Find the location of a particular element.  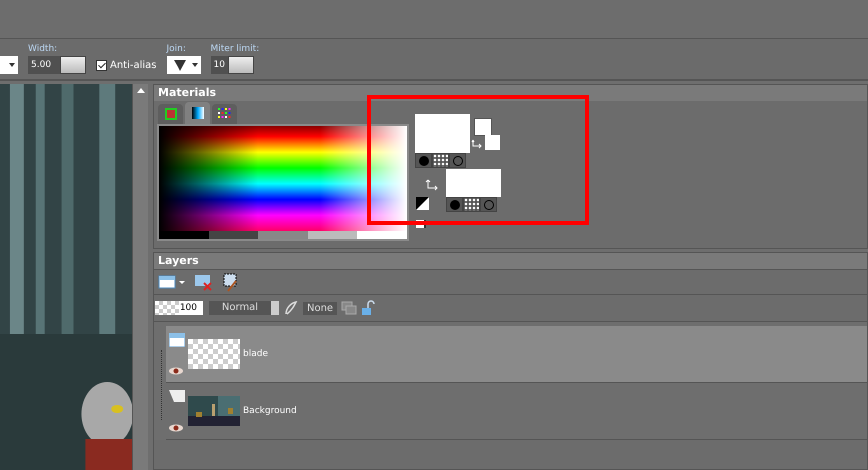

new-layer-icon is located at coordinates (172, 282).